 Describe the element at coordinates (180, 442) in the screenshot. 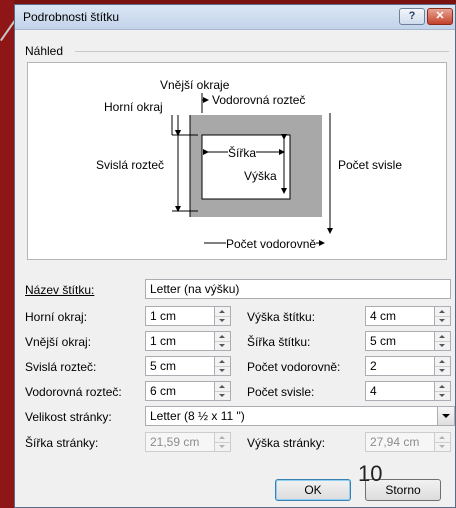

I see `page-width-input: 21,59 cm` at that location.